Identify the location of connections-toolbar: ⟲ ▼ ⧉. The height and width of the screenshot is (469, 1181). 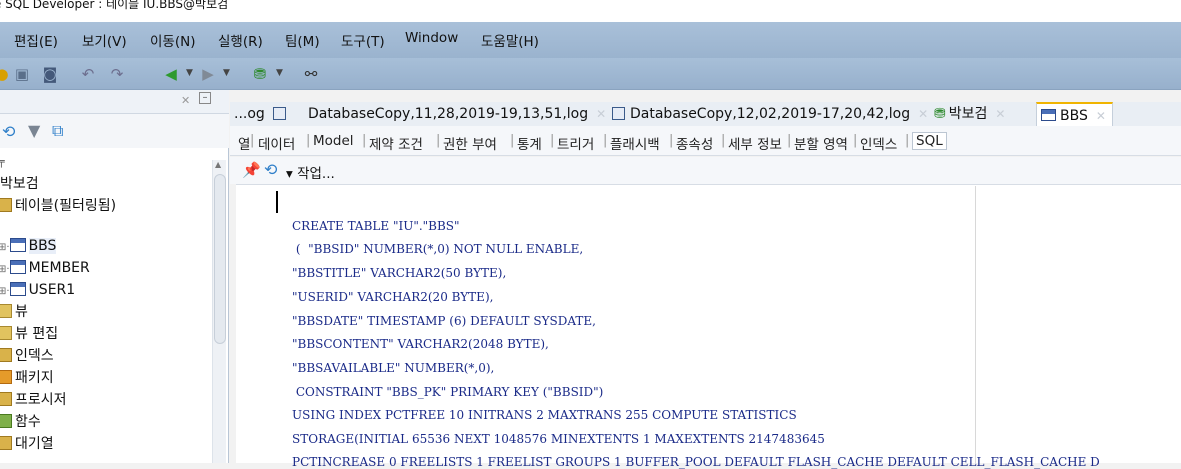
(114, 131).